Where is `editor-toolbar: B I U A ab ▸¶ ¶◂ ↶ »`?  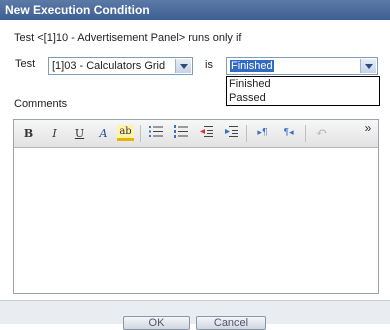 editor-toolbar: B I U A ab ▸¶ ¶◂ ↶ » is located at coordinates (196, 134).